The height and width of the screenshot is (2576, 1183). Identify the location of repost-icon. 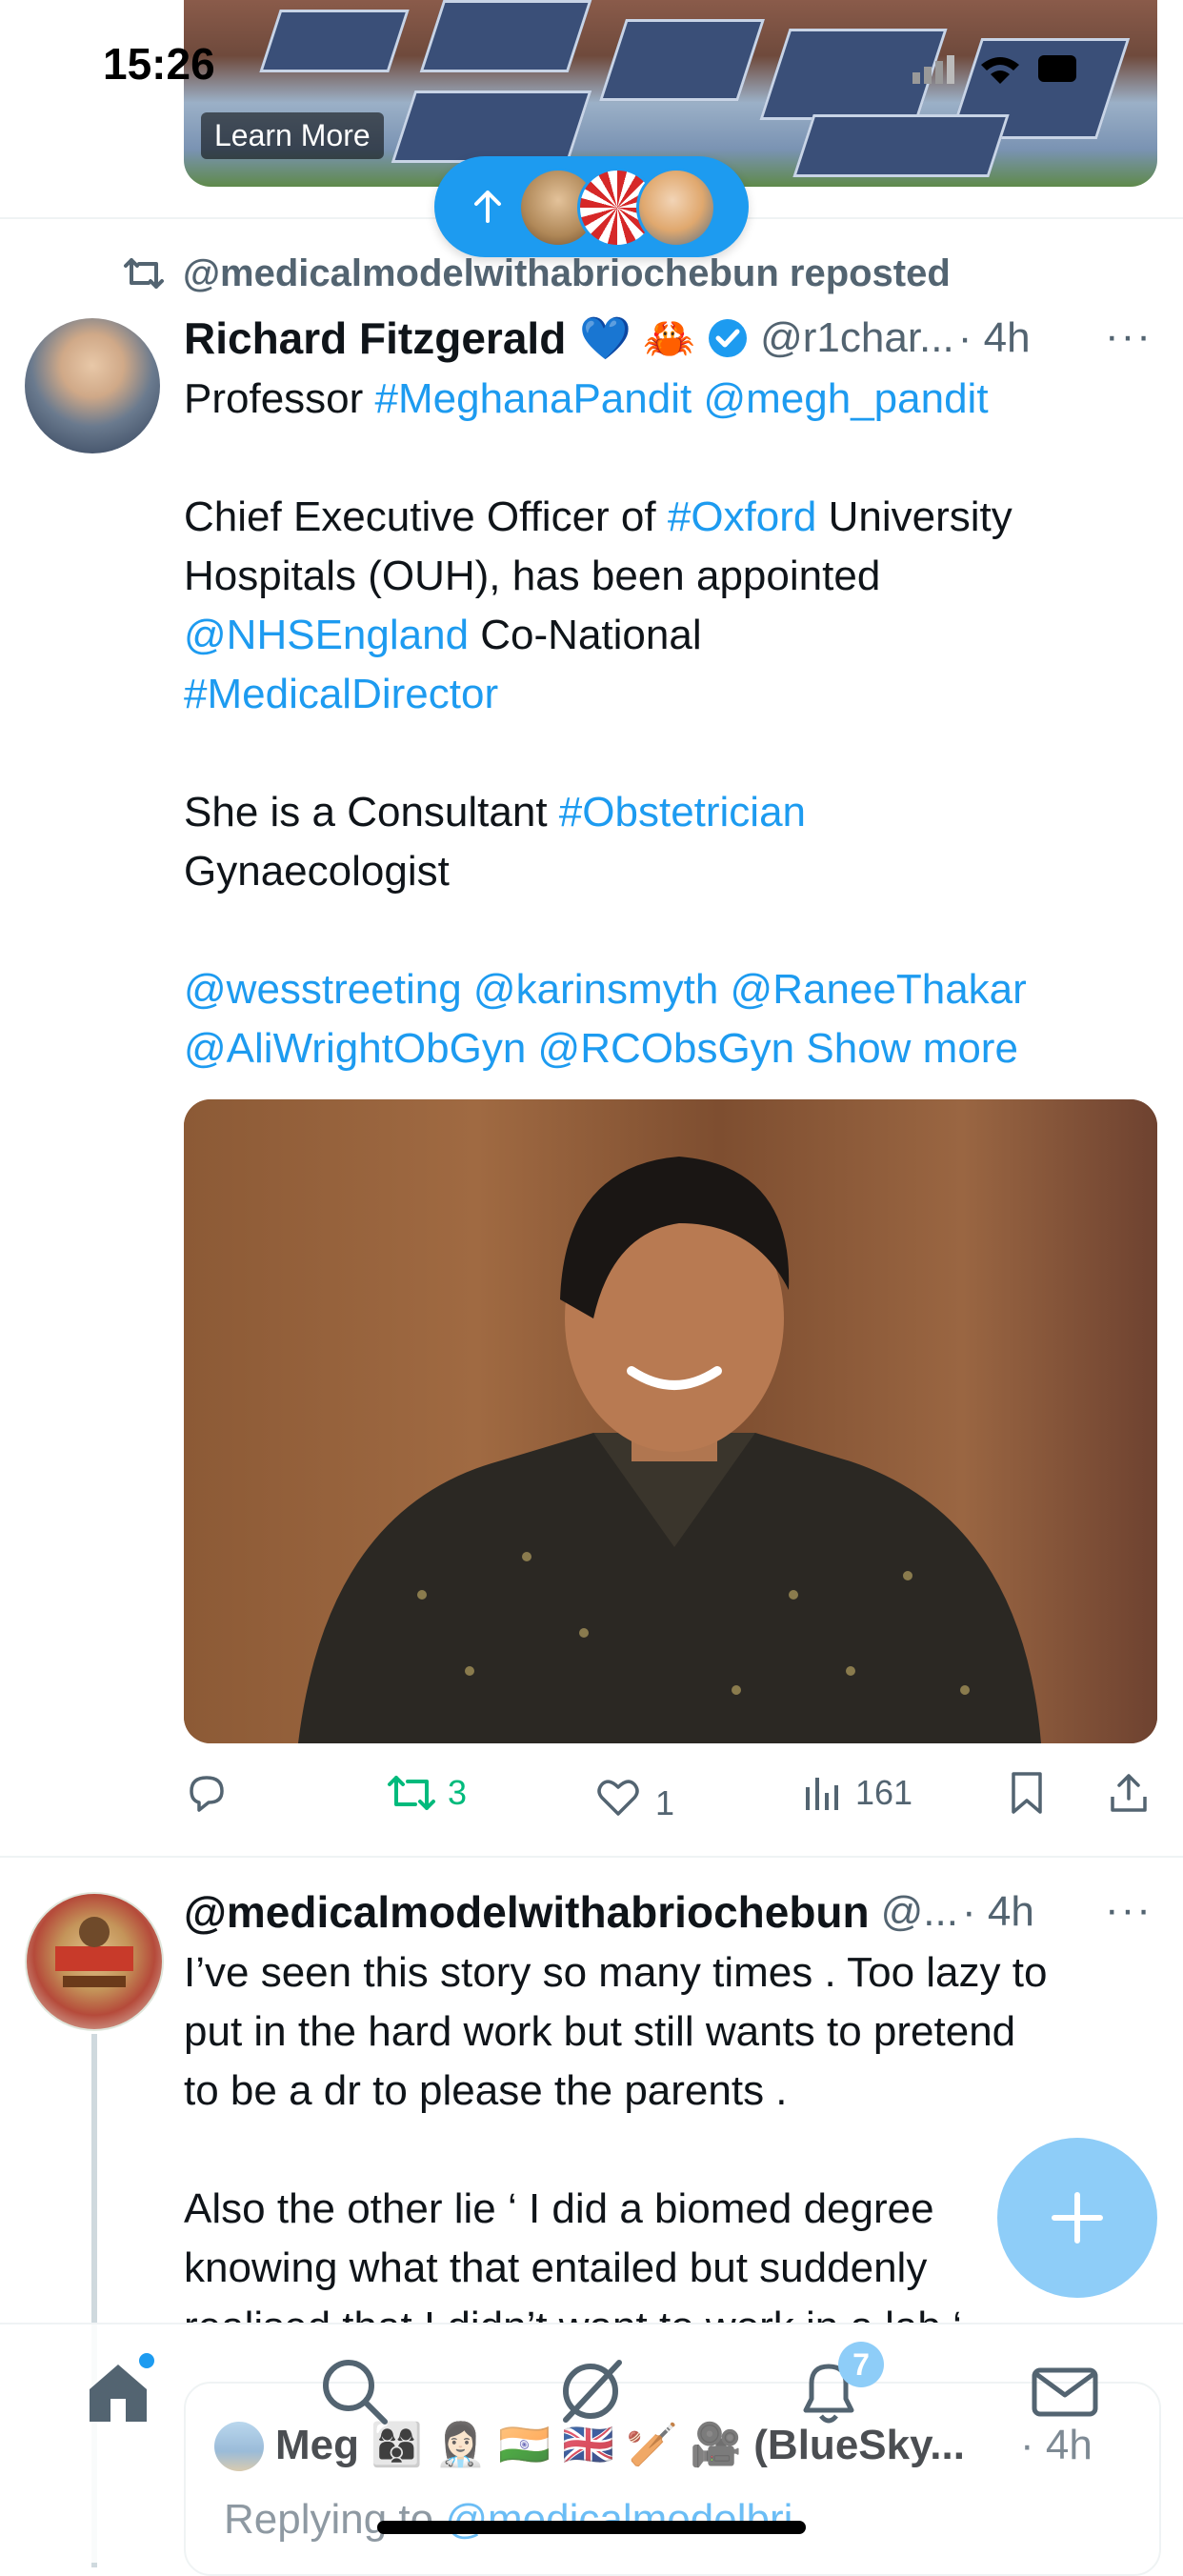
(144, 273).